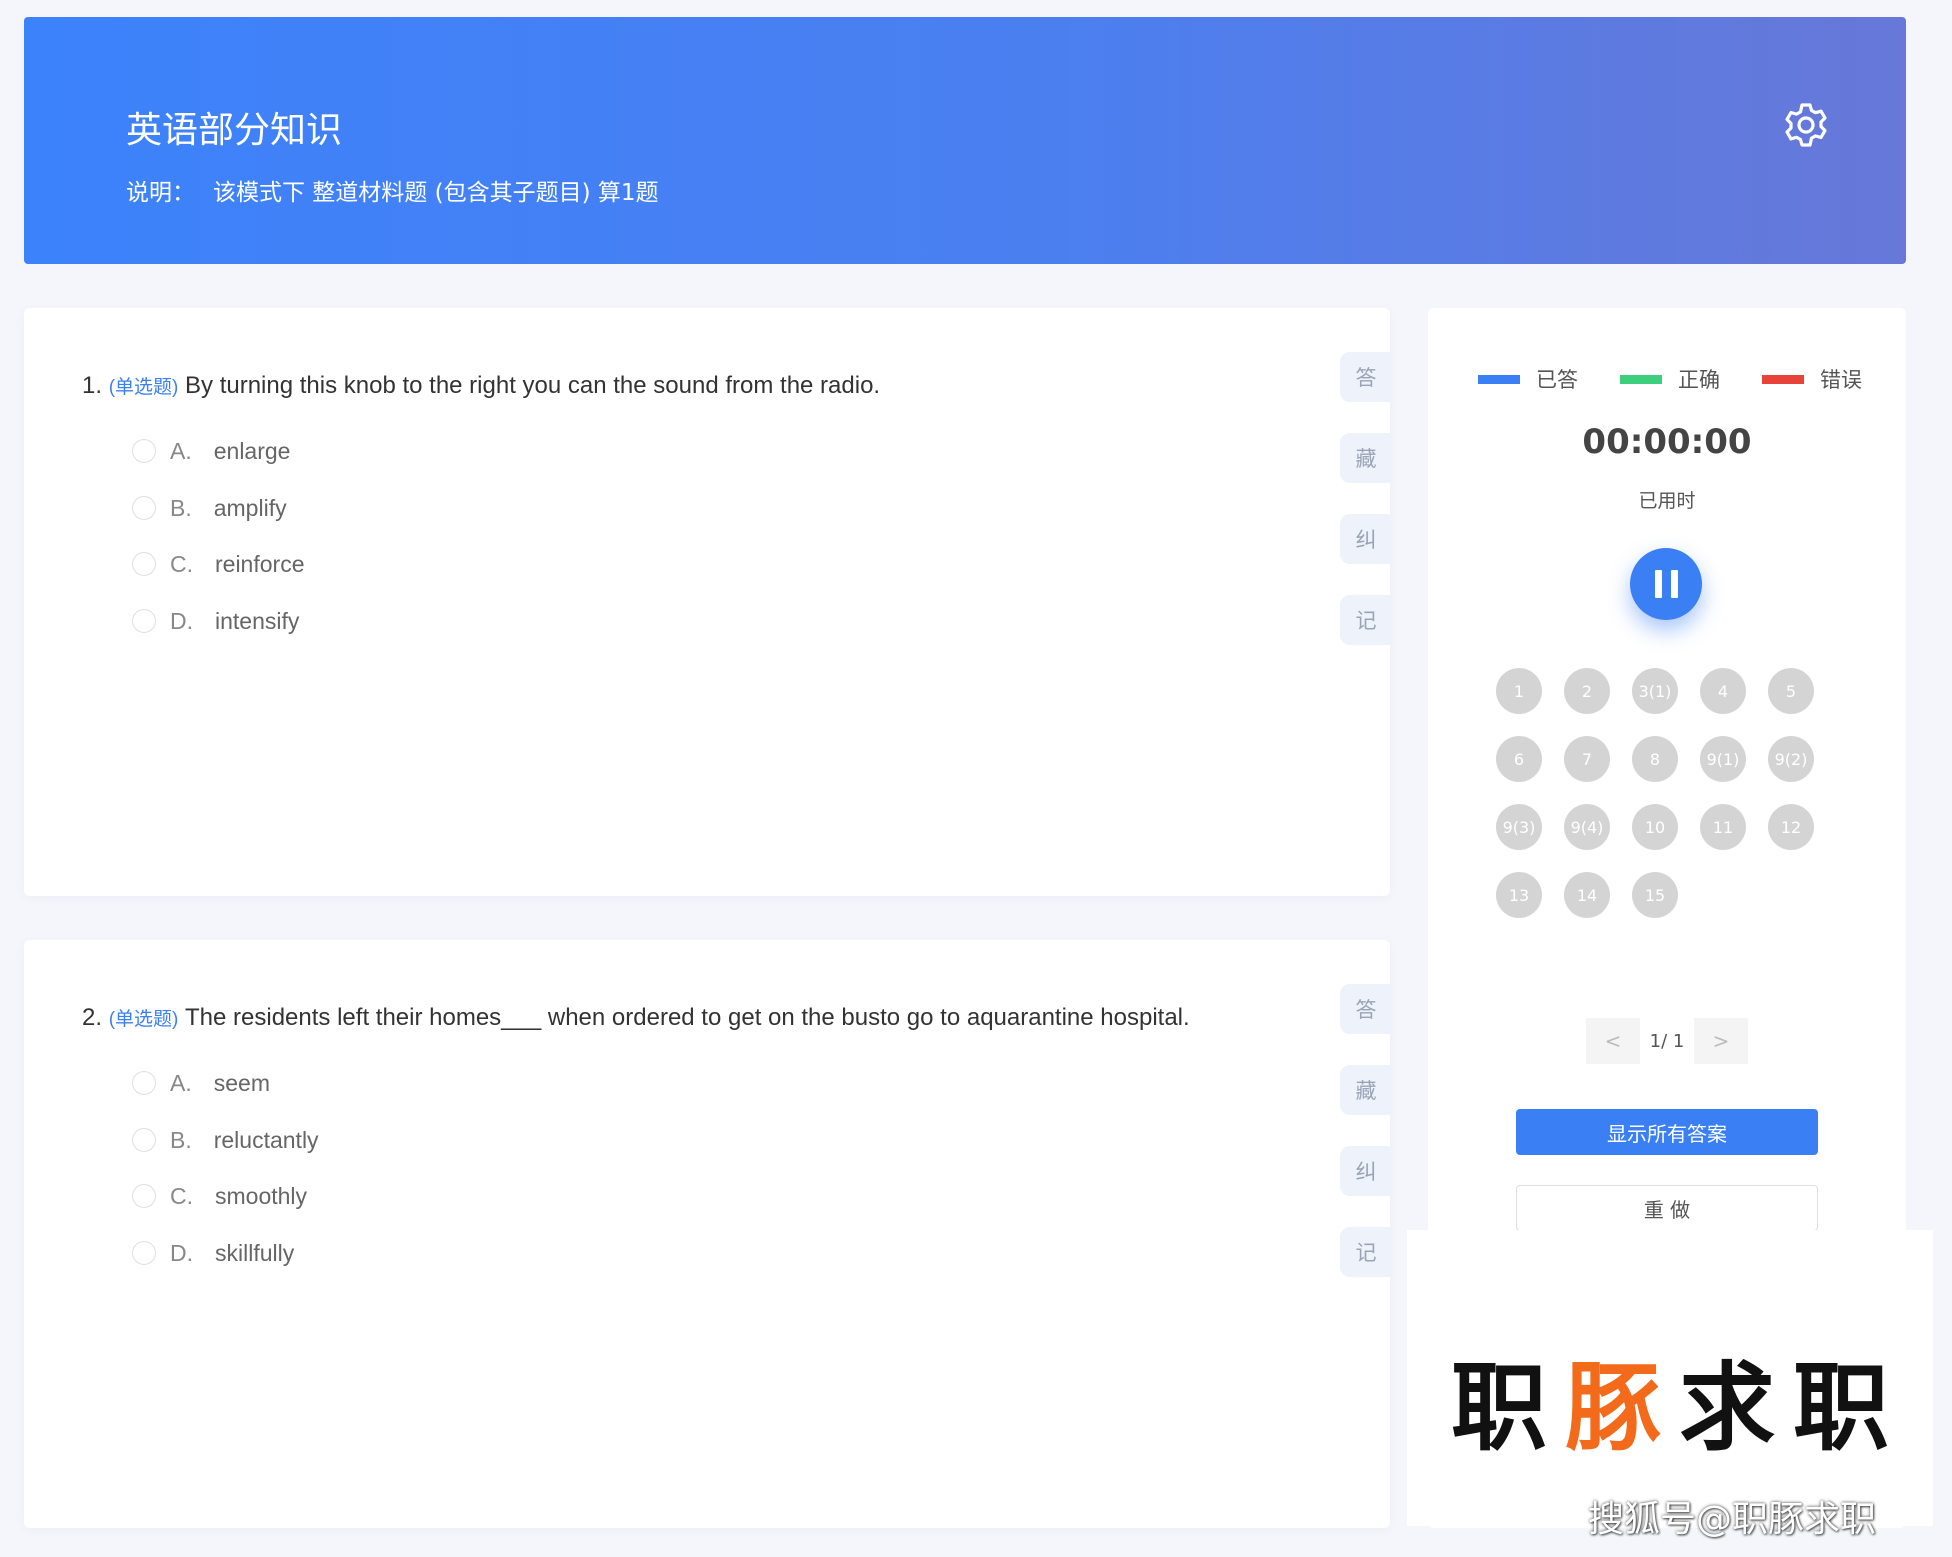  Describe the element at coordinates (1736, 1408) in the screenshot. I see `brand-char: 求` at that location.